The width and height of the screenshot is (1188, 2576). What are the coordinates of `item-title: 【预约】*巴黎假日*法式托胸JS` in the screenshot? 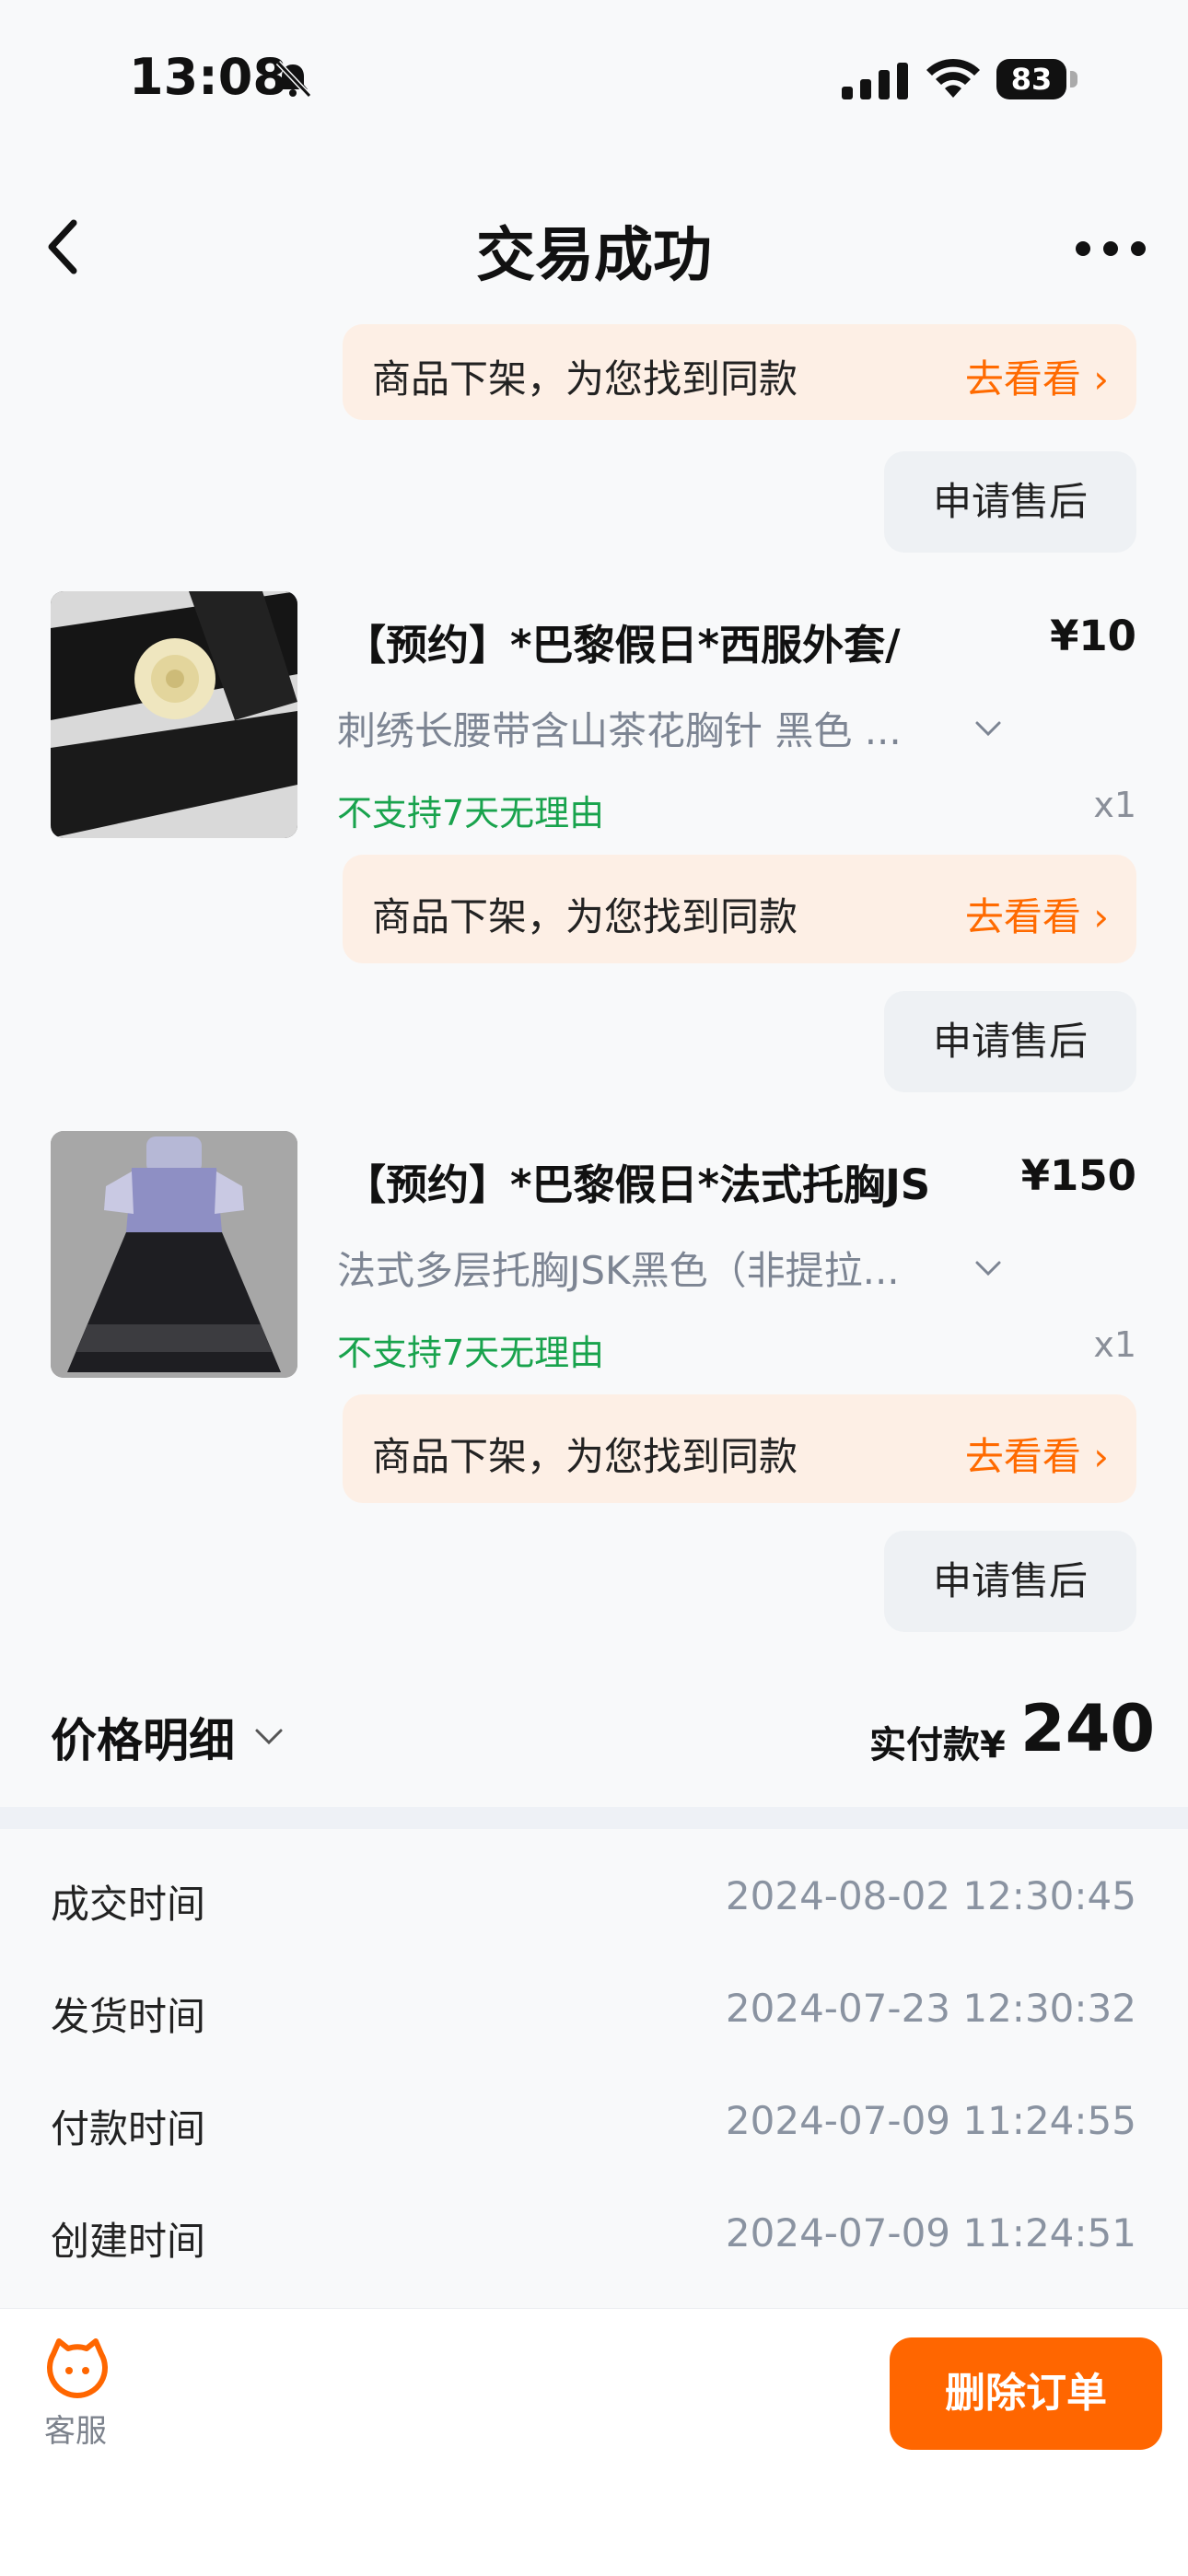 It's located at (637, 1181).